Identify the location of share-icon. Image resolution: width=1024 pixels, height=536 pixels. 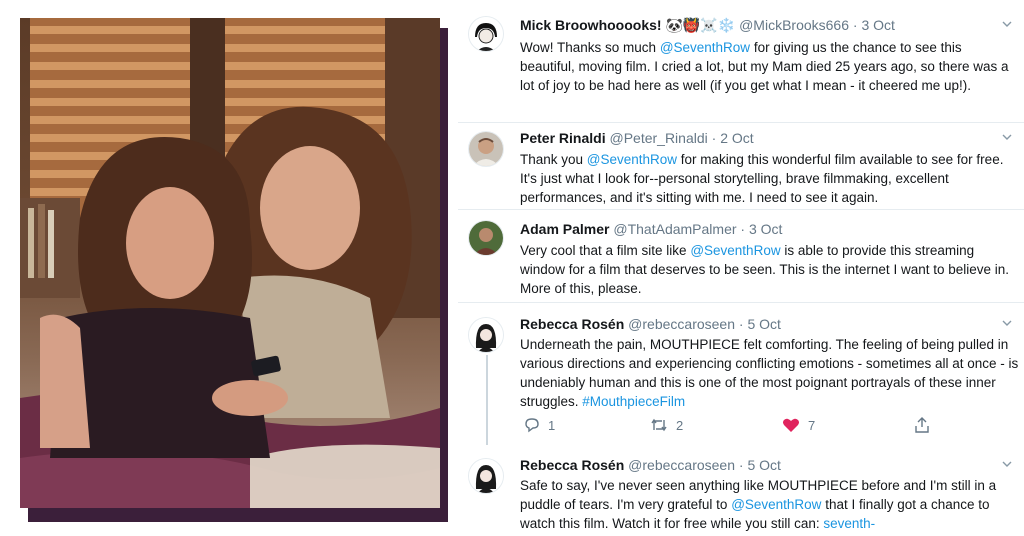
(922, 425).